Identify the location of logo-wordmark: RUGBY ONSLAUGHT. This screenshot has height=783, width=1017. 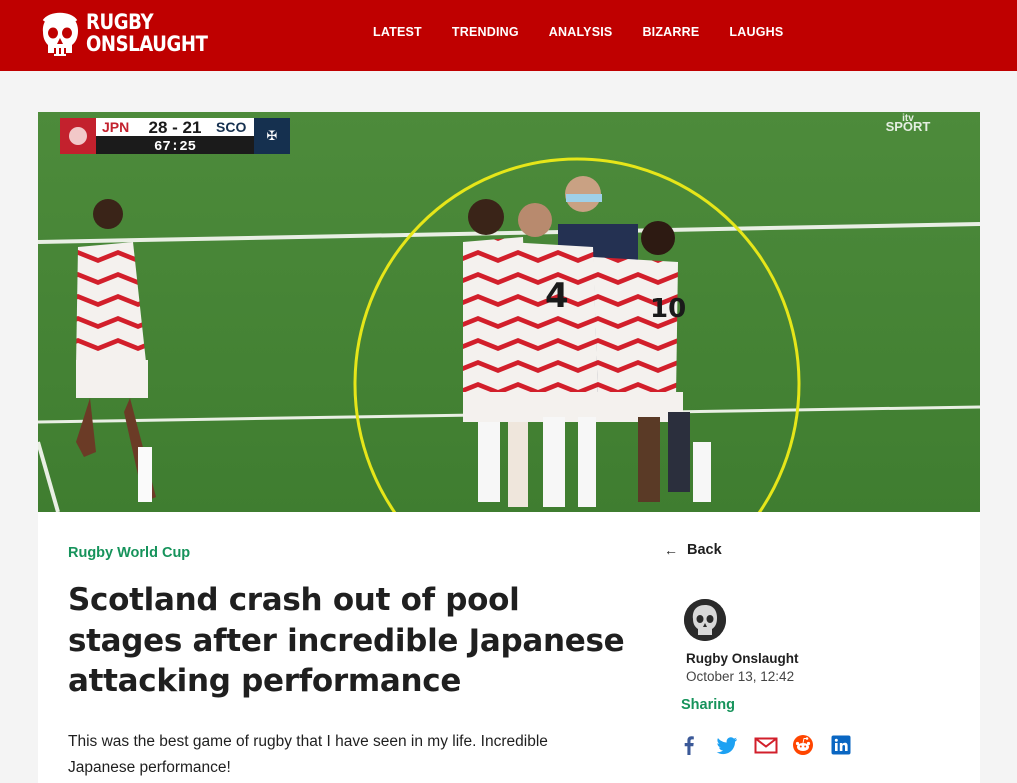
(147, 33).